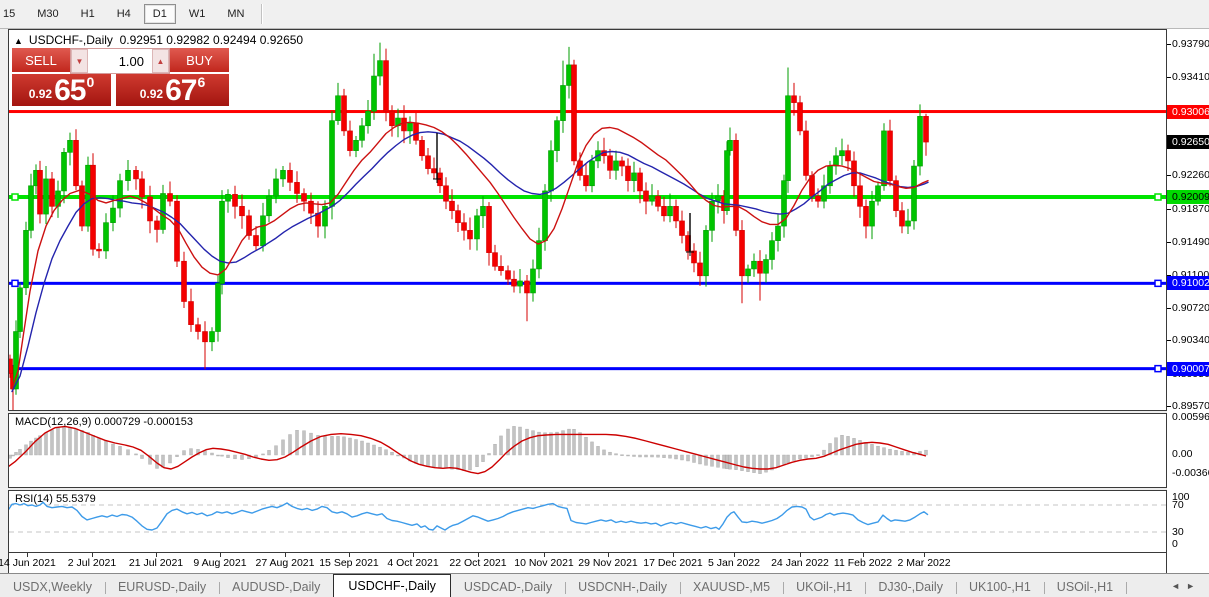  I want to click on price-tick-mark, so click(1169, 77).